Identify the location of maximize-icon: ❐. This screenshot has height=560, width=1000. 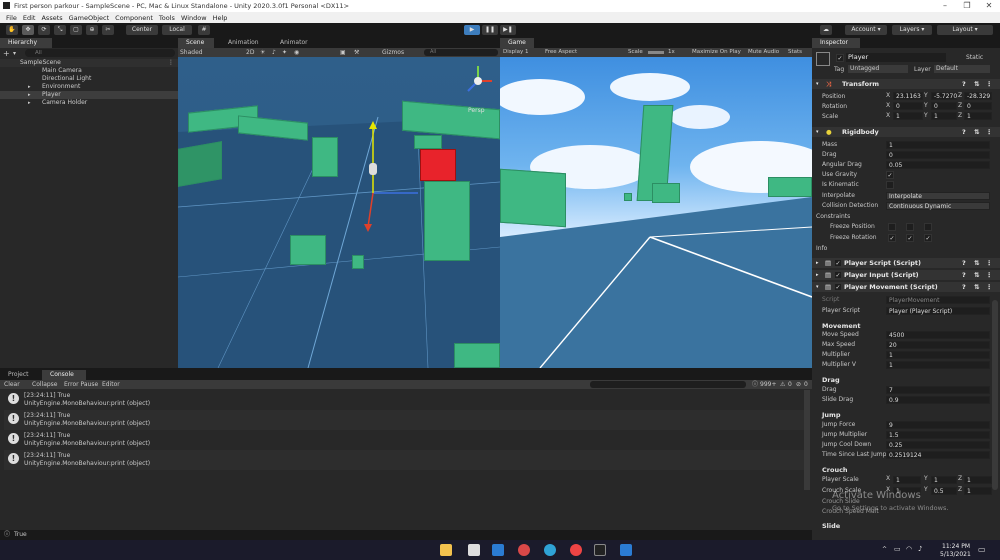
(967, 6).